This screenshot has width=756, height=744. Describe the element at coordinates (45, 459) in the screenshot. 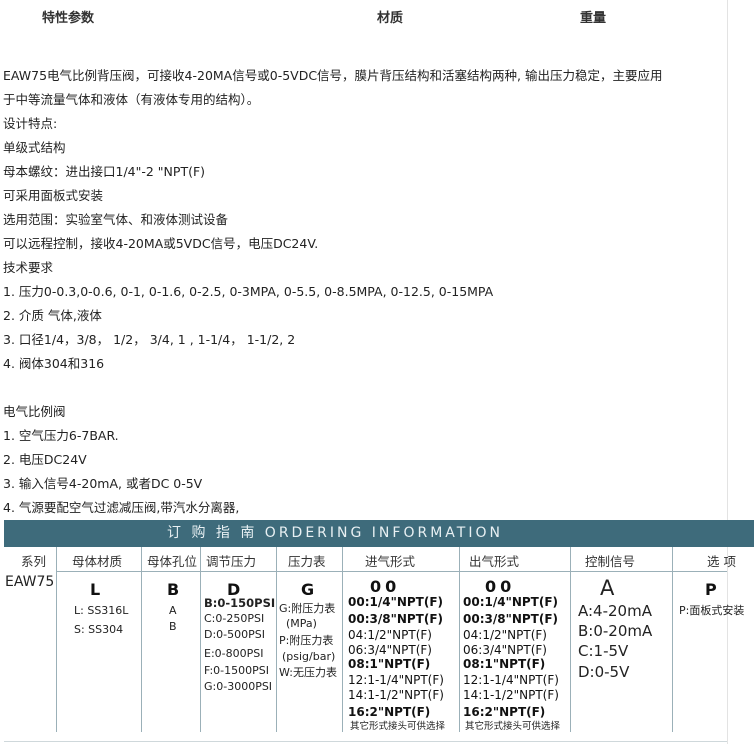

I see `body-line: 2. 电压DC24V` at that location.